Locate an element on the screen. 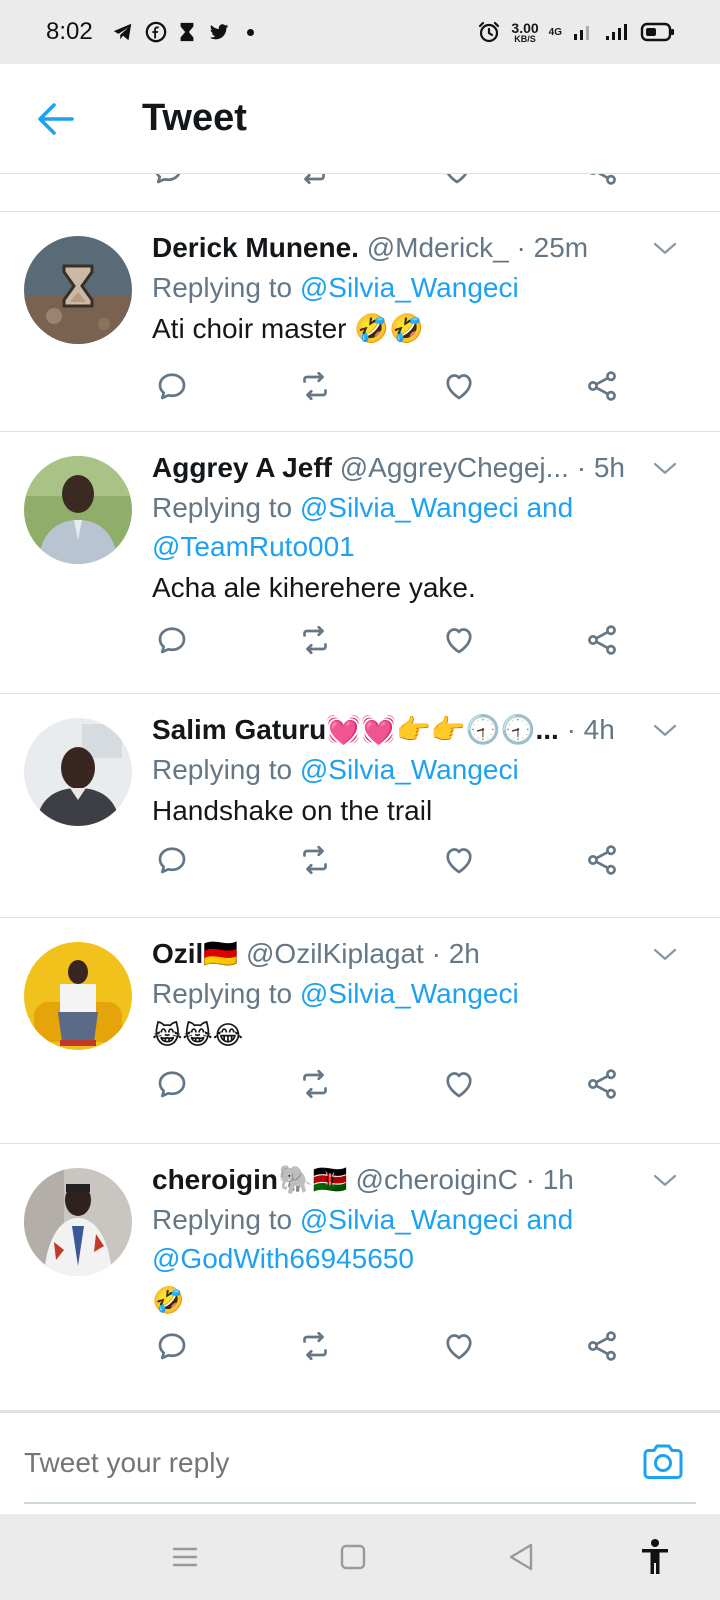 The width and height of the screenshot is (720, 1600). battery-icon is located at coordinates (657, 32).